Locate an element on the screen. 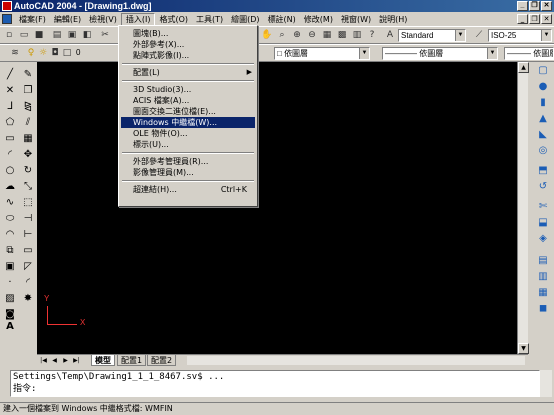 The height and width of the screenshot is (415, 554). setup-view-icon: ▥ is located at coordinates (543, 276).